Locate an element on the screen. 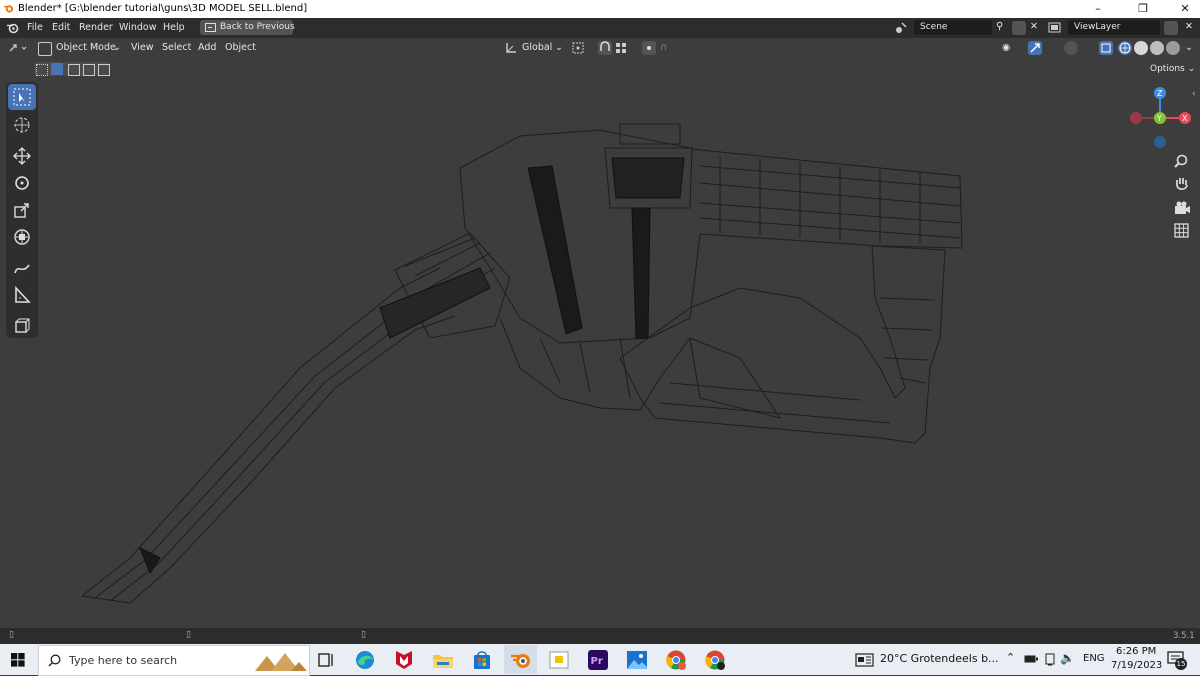 The image size is (1200, 676). view-layer-field: ViewLayer is located at coordinates (1114, 27).